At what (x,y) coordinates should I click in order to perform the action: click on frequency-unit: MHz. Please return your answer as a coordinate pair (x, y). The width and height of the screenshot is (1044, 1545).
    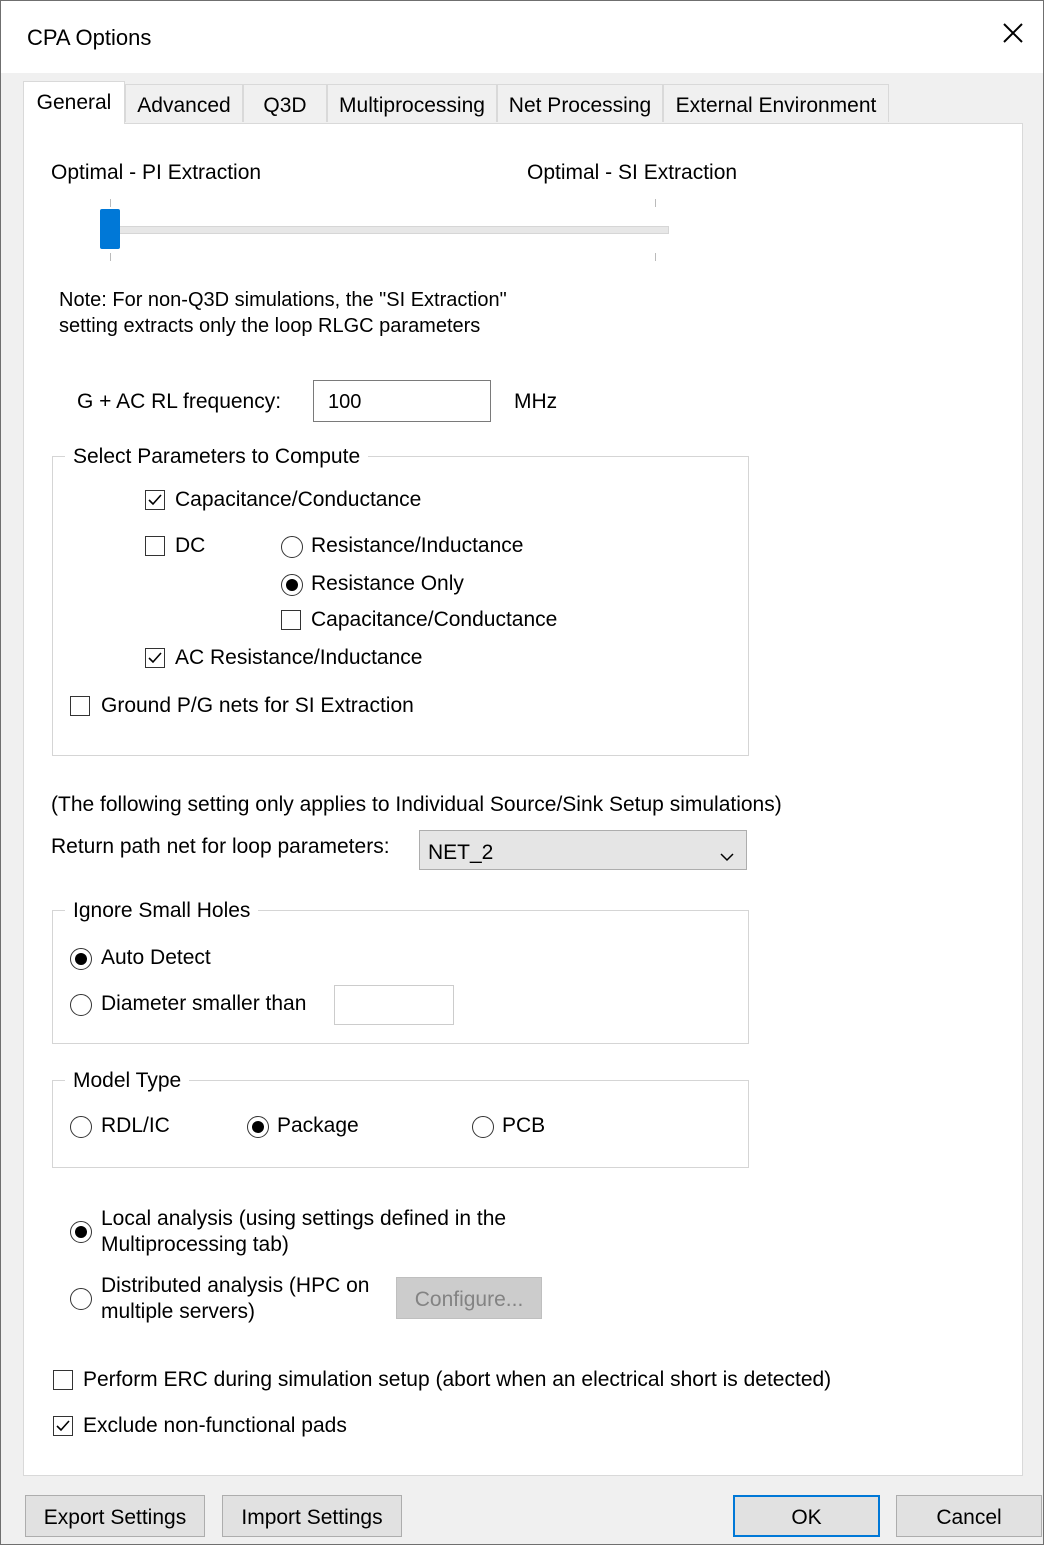
    Looking at the image, I should click on (536, 401).